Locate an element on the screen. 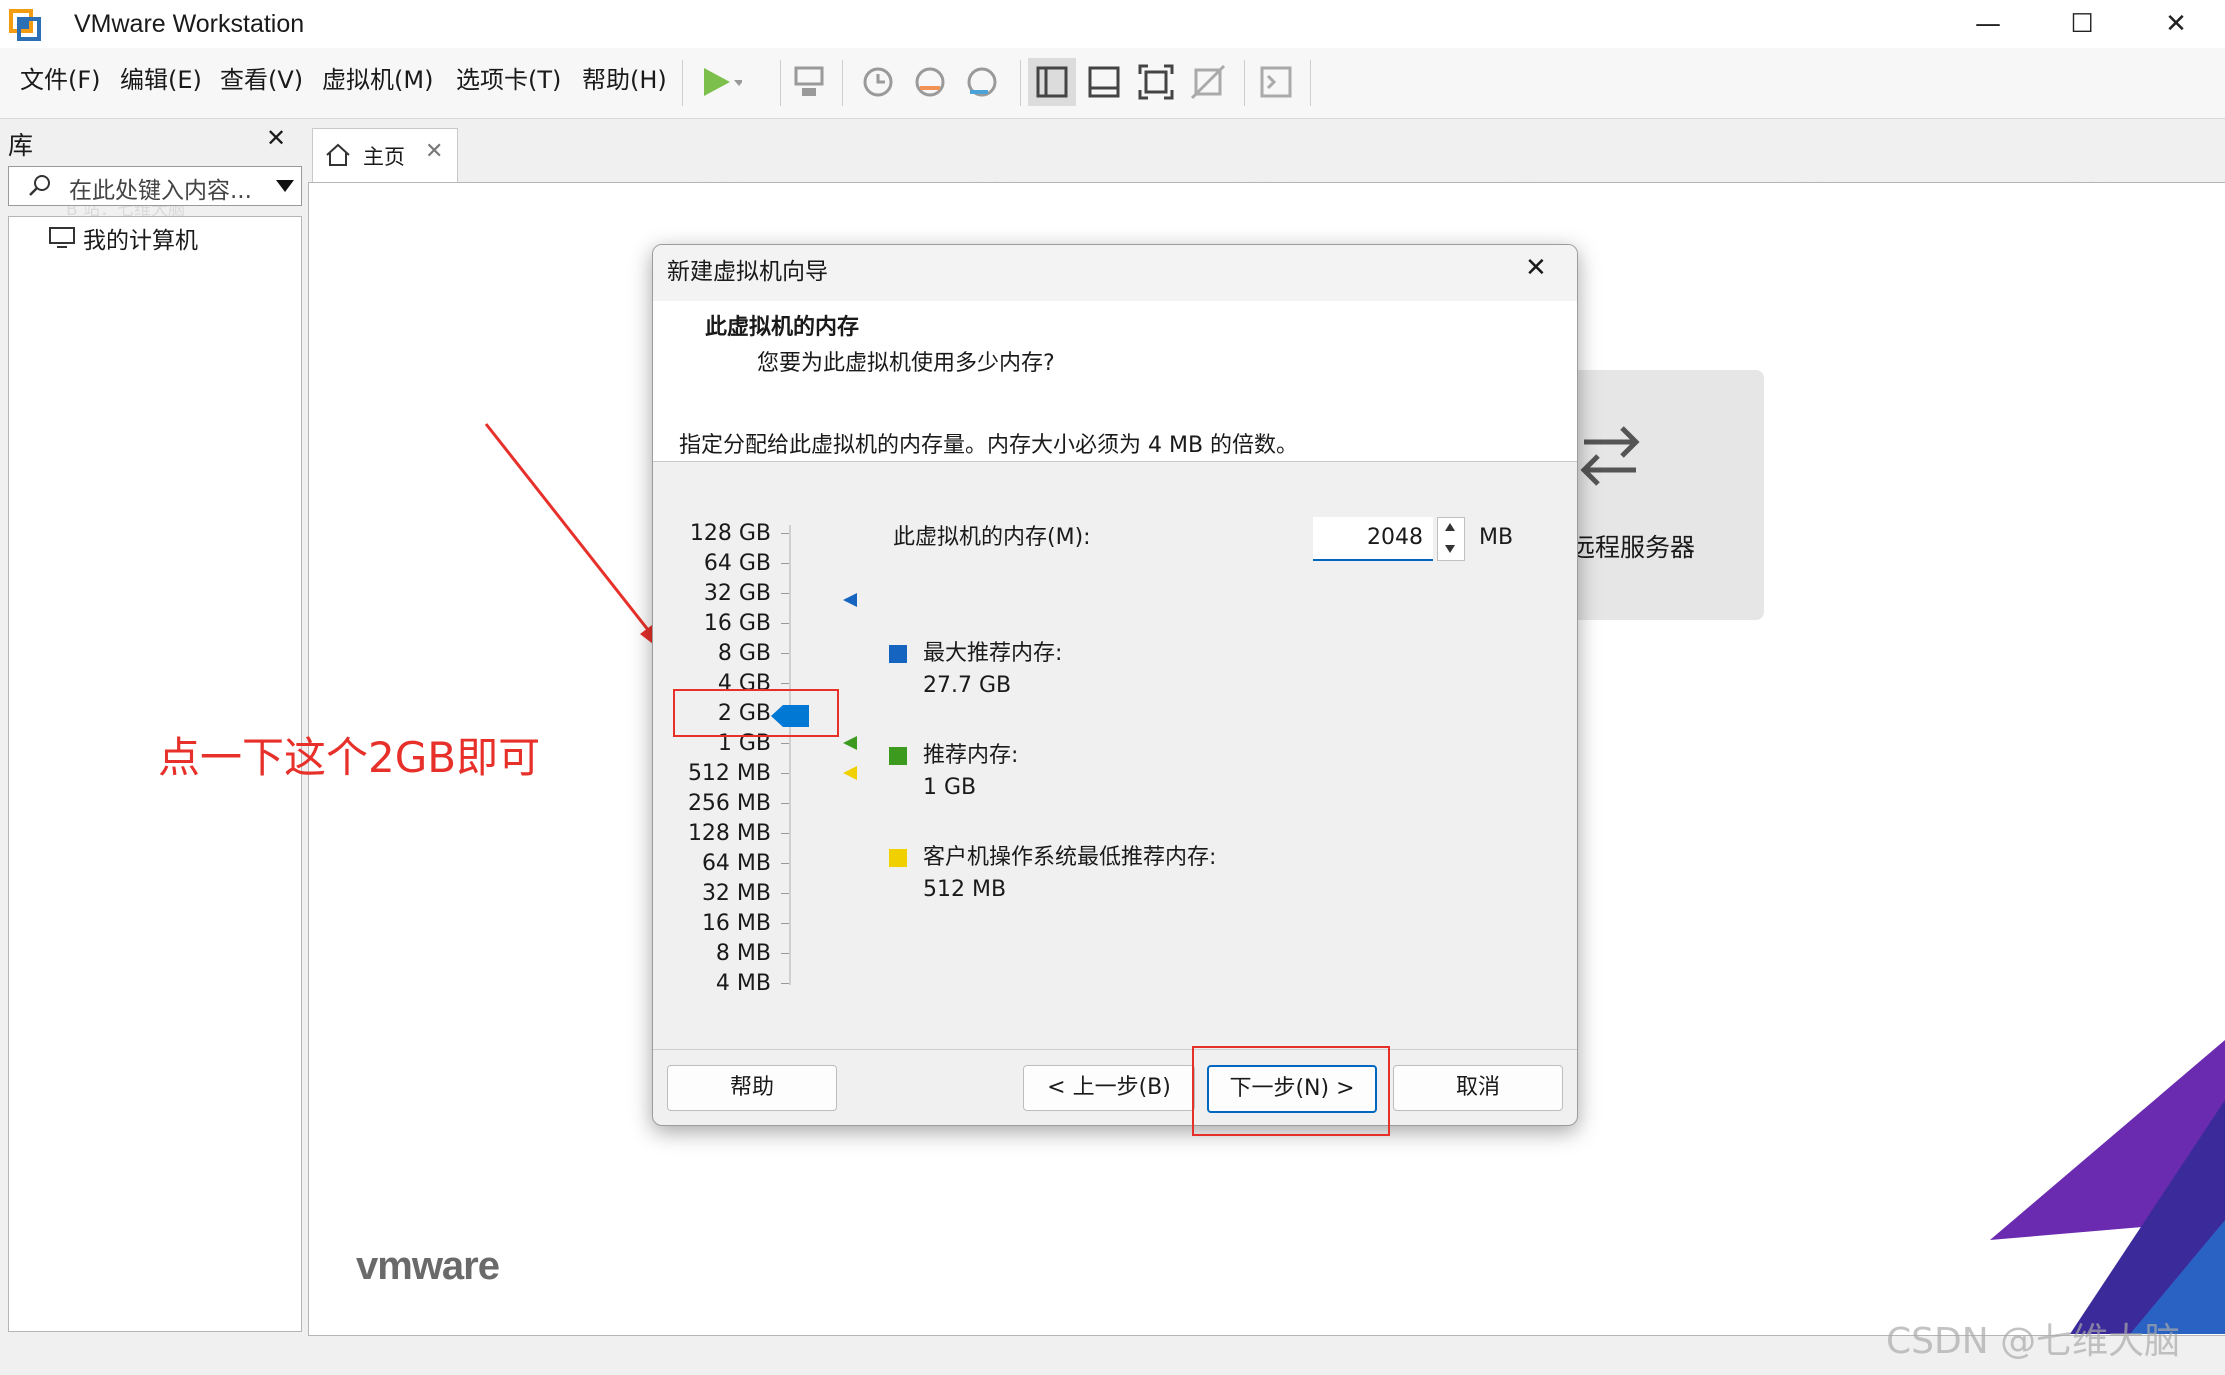 Image resolution: width=2225 pixels, height=1375 pixels. min-recommended-value: 512 MB is located at coordinates (965, 889).